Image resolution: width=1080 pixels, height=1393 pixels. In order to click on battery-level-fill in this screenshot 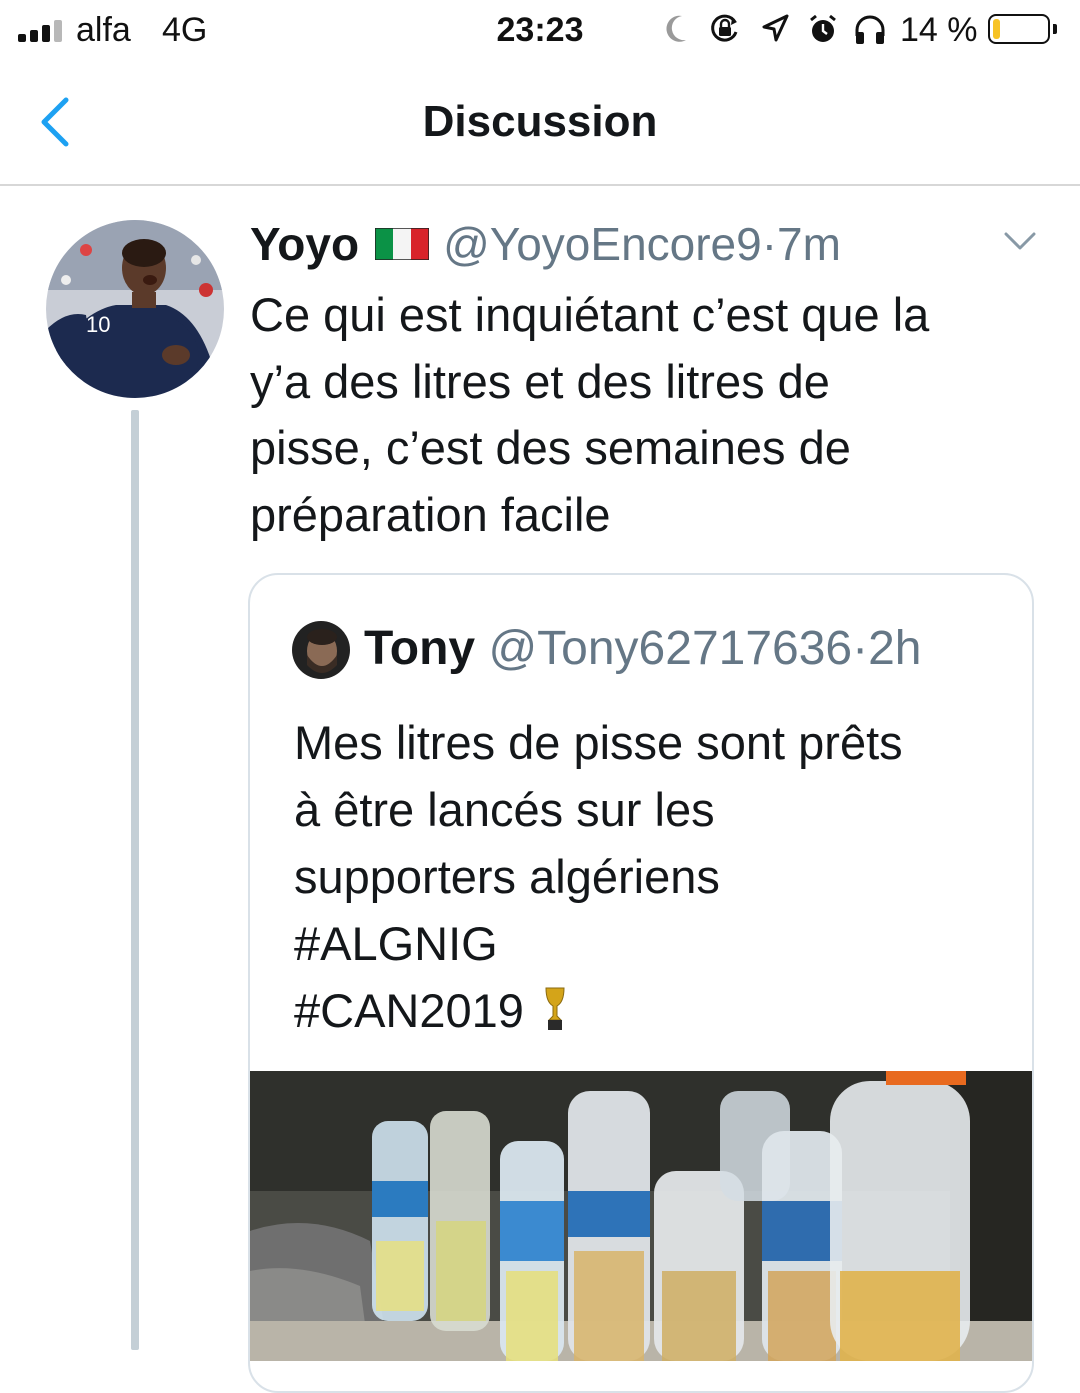, I will do `click(996, 29)`.